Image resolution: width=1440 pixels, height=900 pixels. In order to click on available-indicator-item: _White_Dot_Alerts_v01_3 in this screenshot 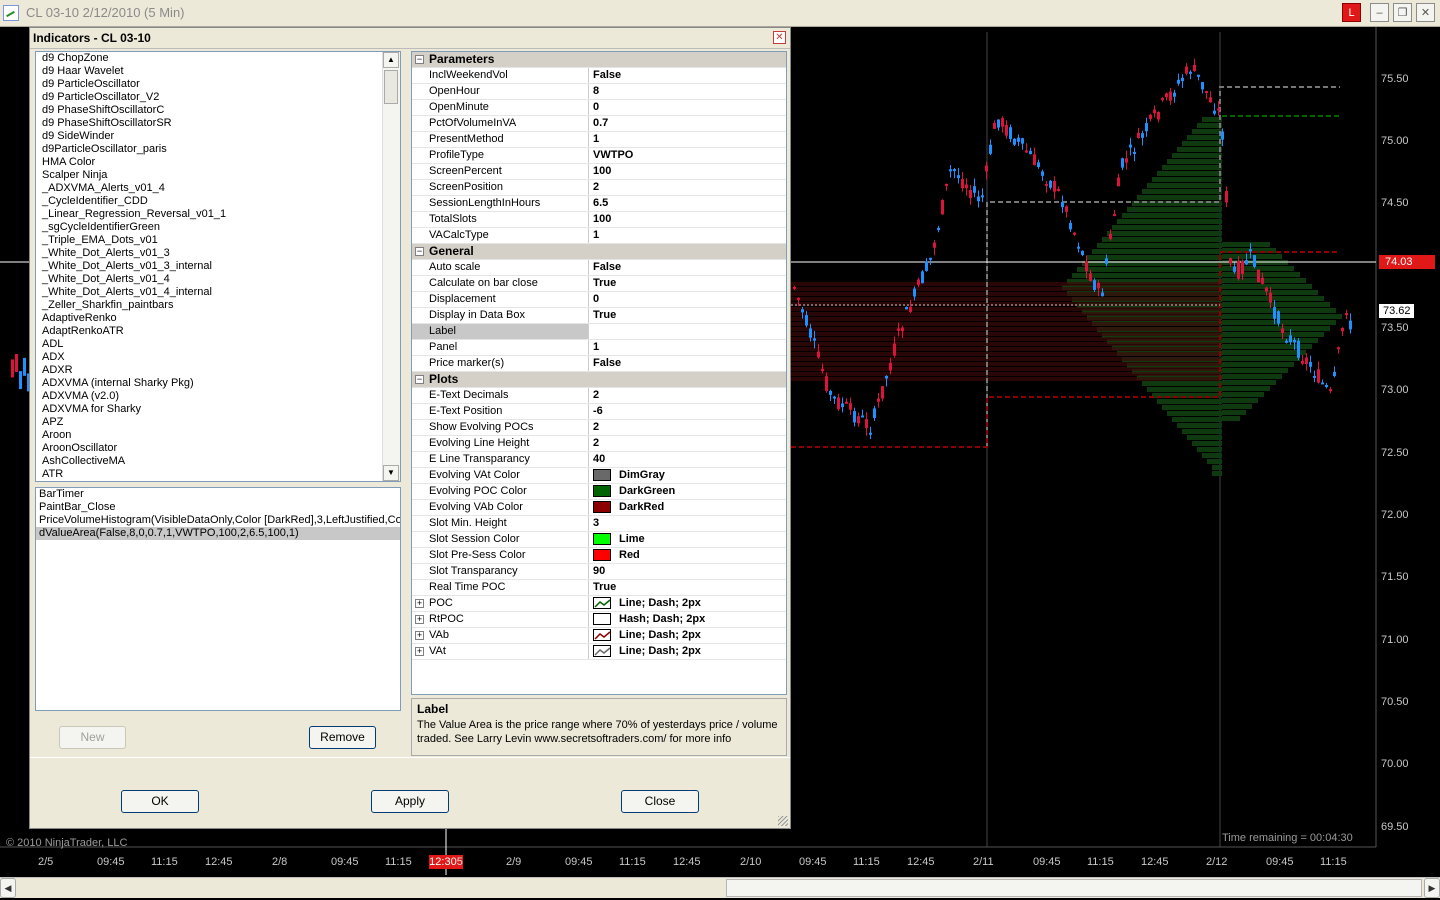, I will do `click(218, 253)`.